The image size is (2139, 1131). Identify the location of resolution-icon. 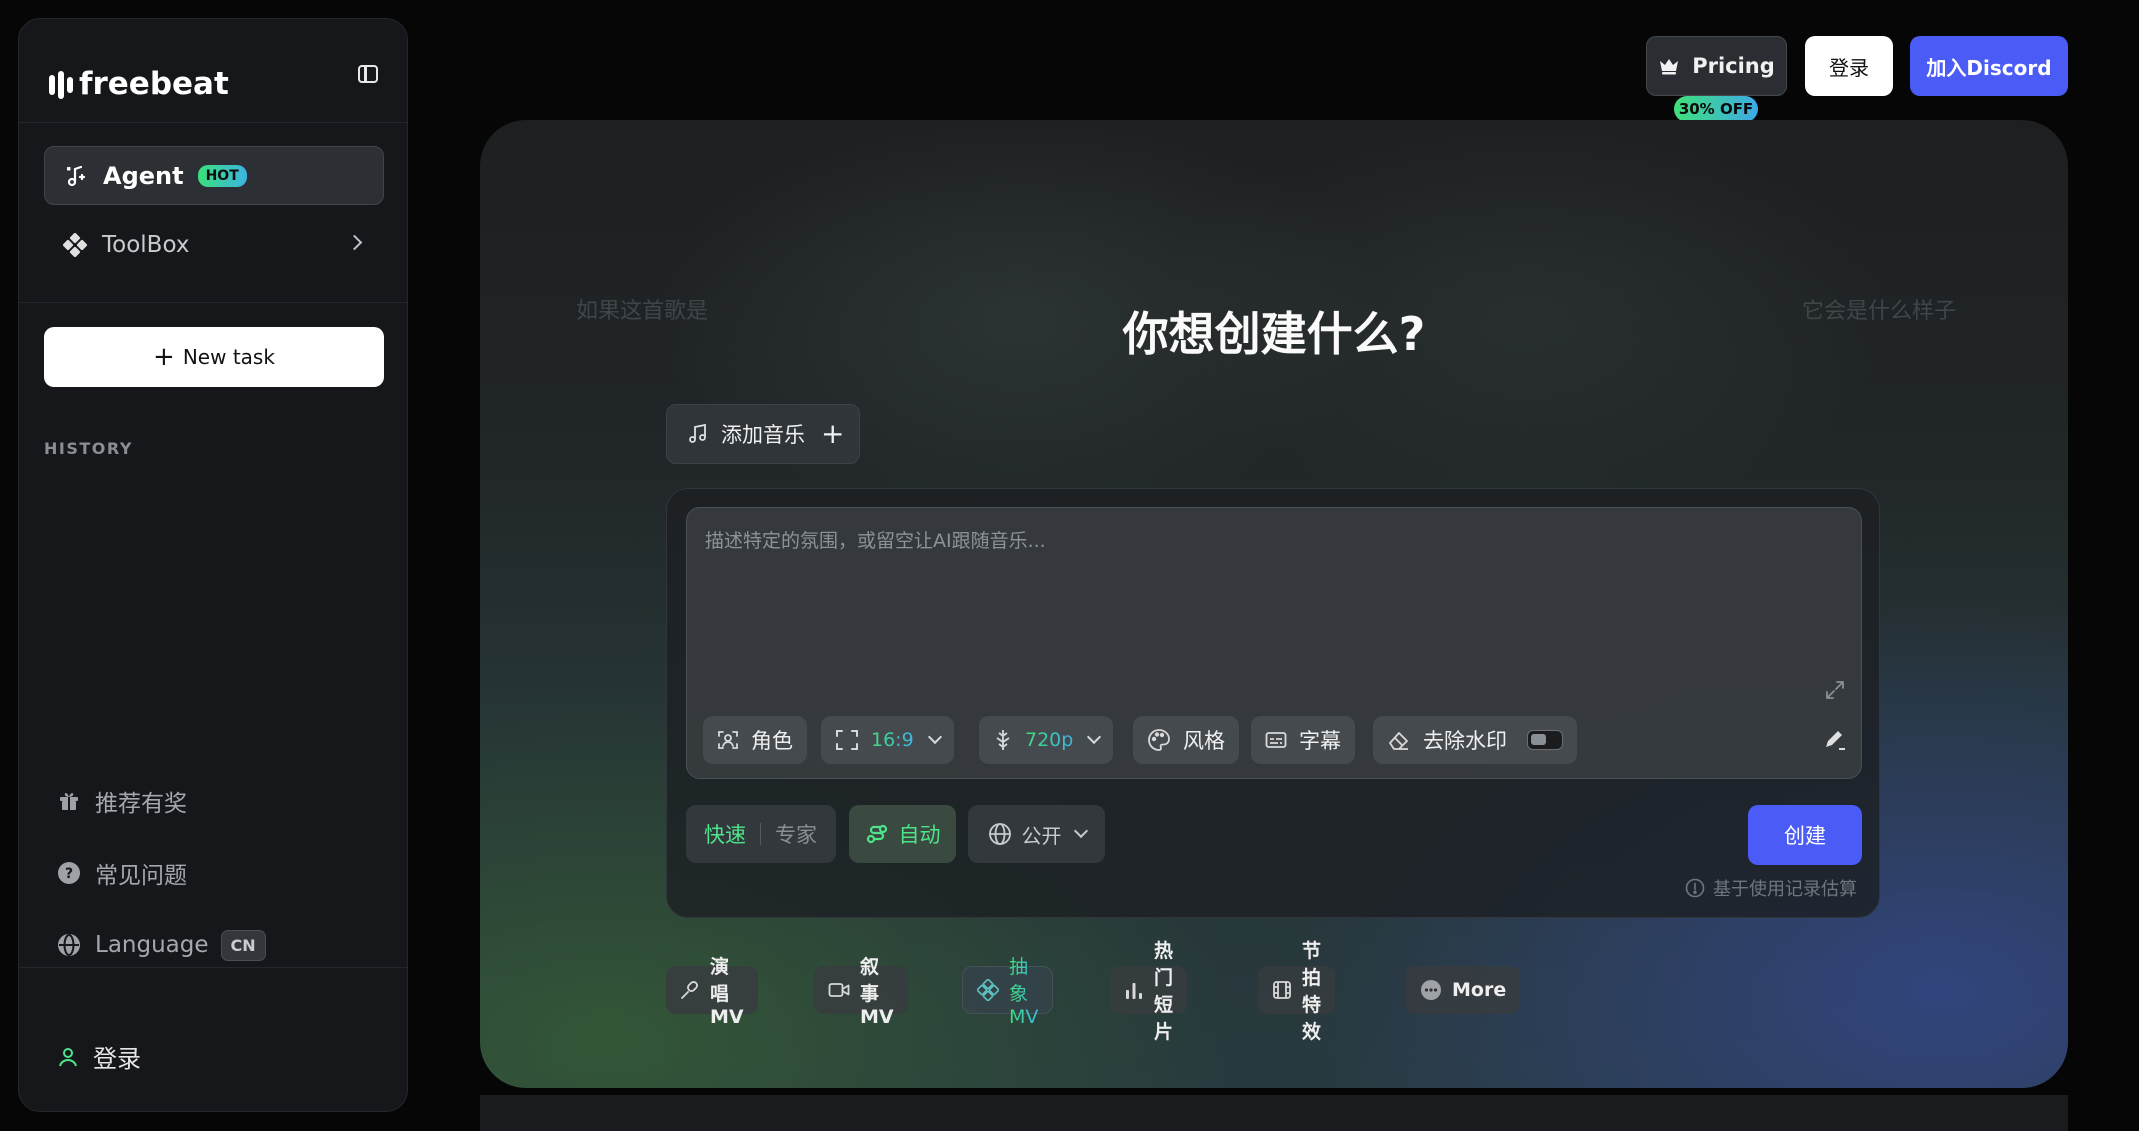
(1003, 740).